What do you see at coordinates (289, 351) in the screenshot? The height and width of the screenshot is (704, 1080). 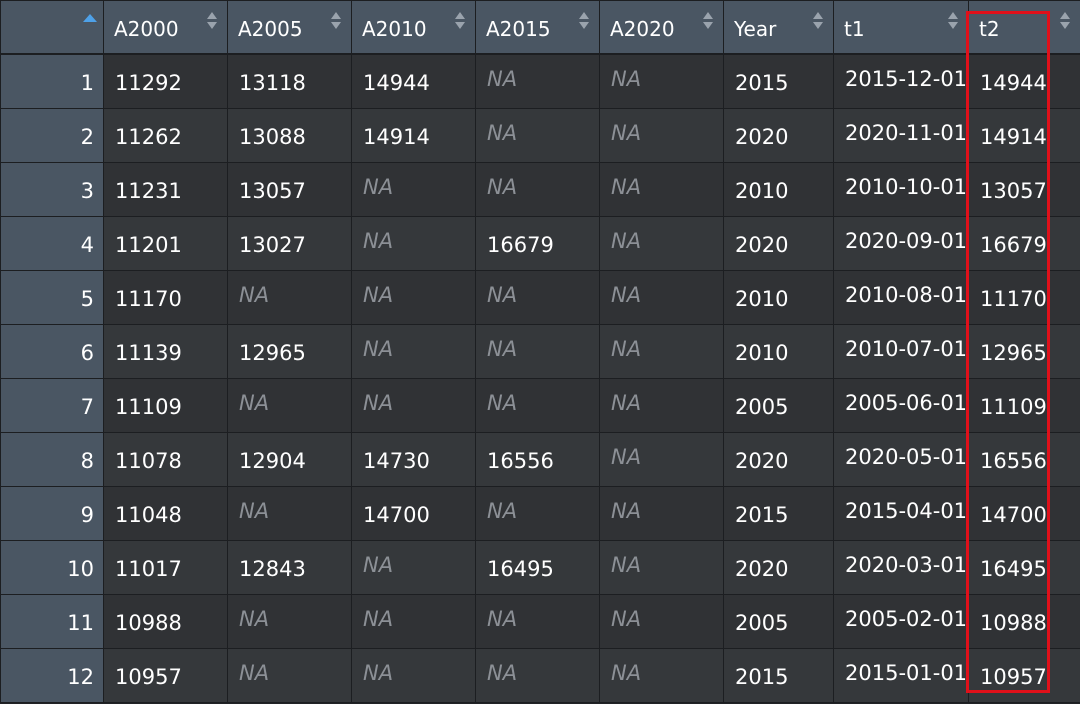 I see `cell-a2005: 12965` at bounding box center [289, 351].